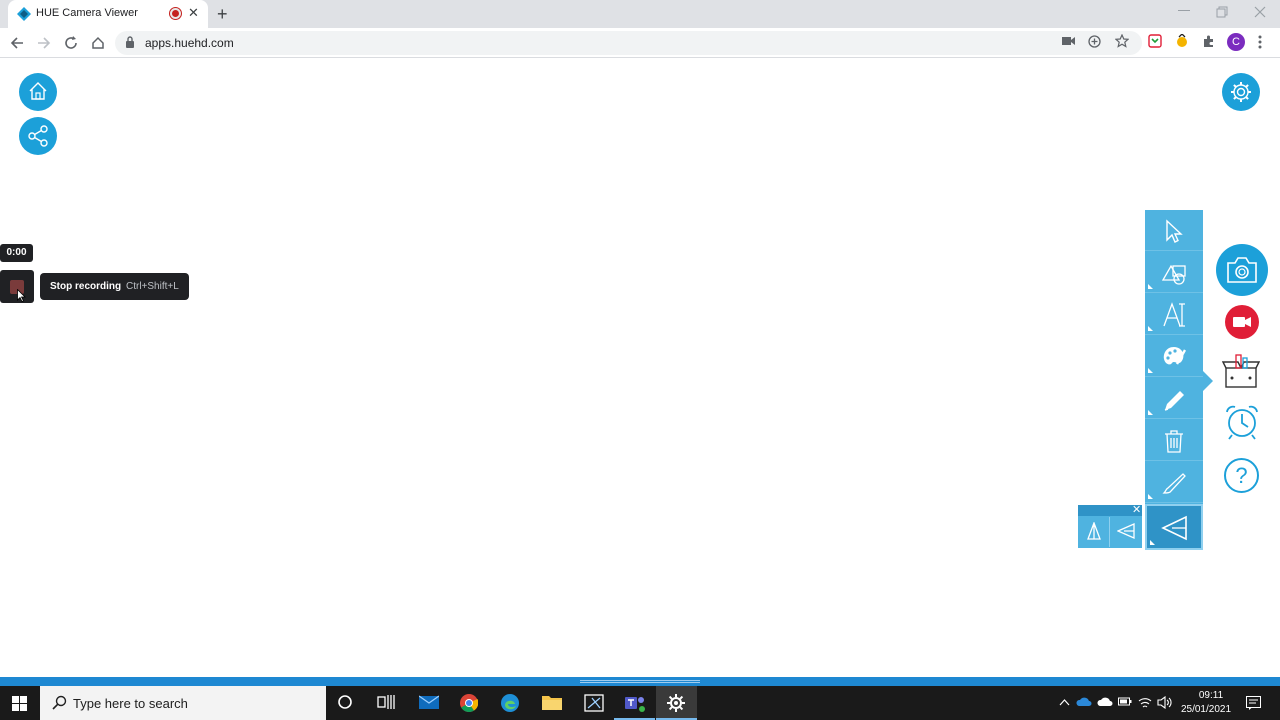 This screenshot has height=720, width=1280. Describe the element at coordinates (44, 43) in the screenshot. I see `forward-icon` at that location.